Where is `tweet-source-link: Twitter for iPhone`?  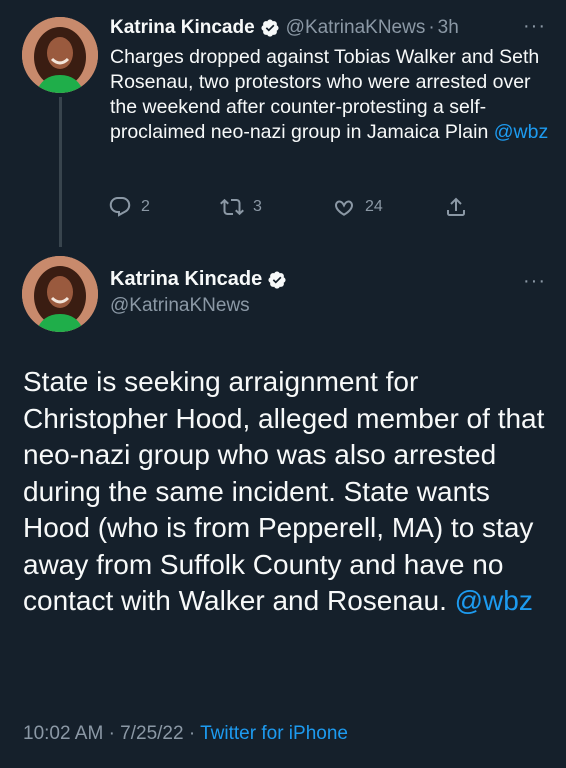 tweet-source-link: Twitter for iPhone is located at coordinates (274, 733).